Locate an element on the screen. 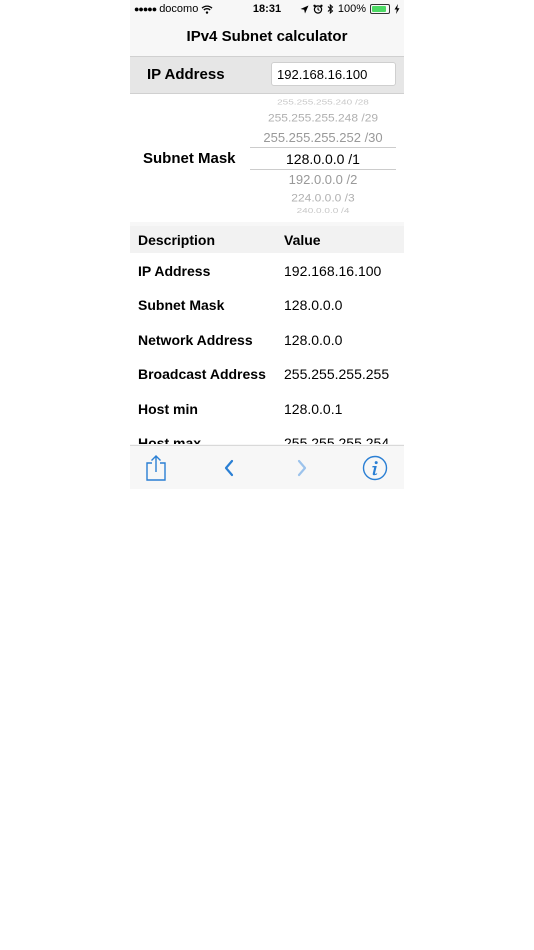 This screenshot has height=950, width=534. chevron-right-icon is located at coordinates (302, 468).